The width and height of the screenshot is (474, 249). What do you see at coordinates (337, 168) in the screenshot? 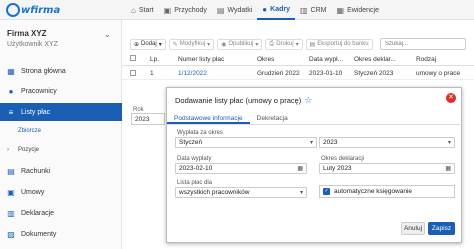
I see `decl-period-value: Luty 2023` at bounding box center [337, 168].